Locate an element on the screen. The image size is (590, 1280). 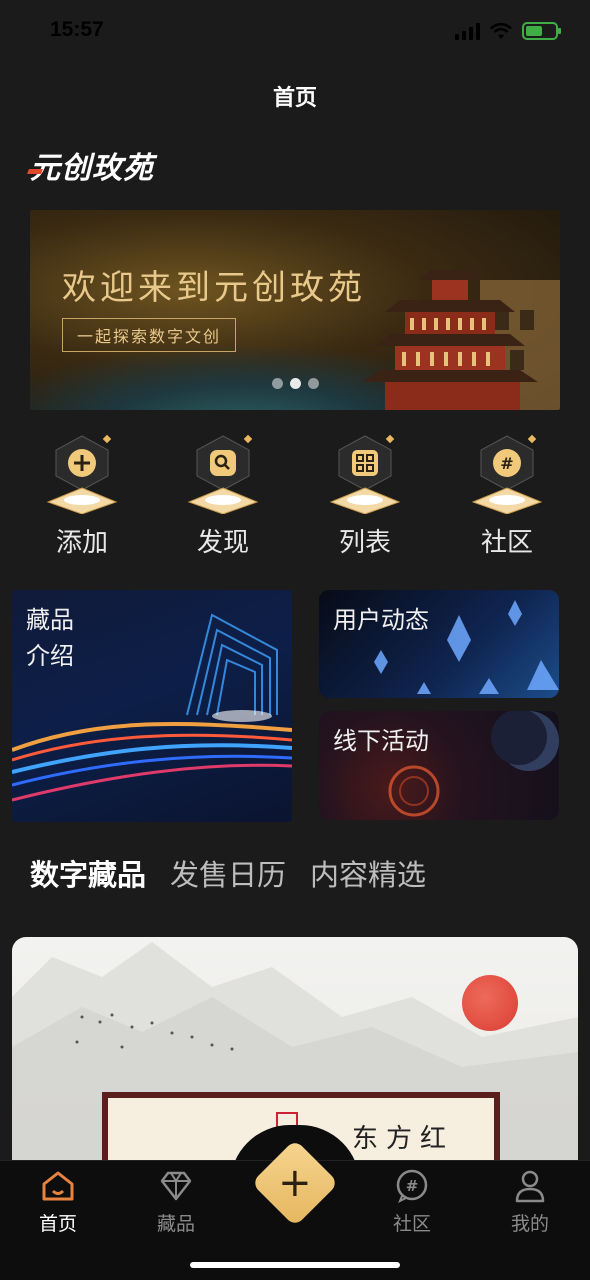
logo-text: 元创玫苑 is located at coordinates (92, 168).